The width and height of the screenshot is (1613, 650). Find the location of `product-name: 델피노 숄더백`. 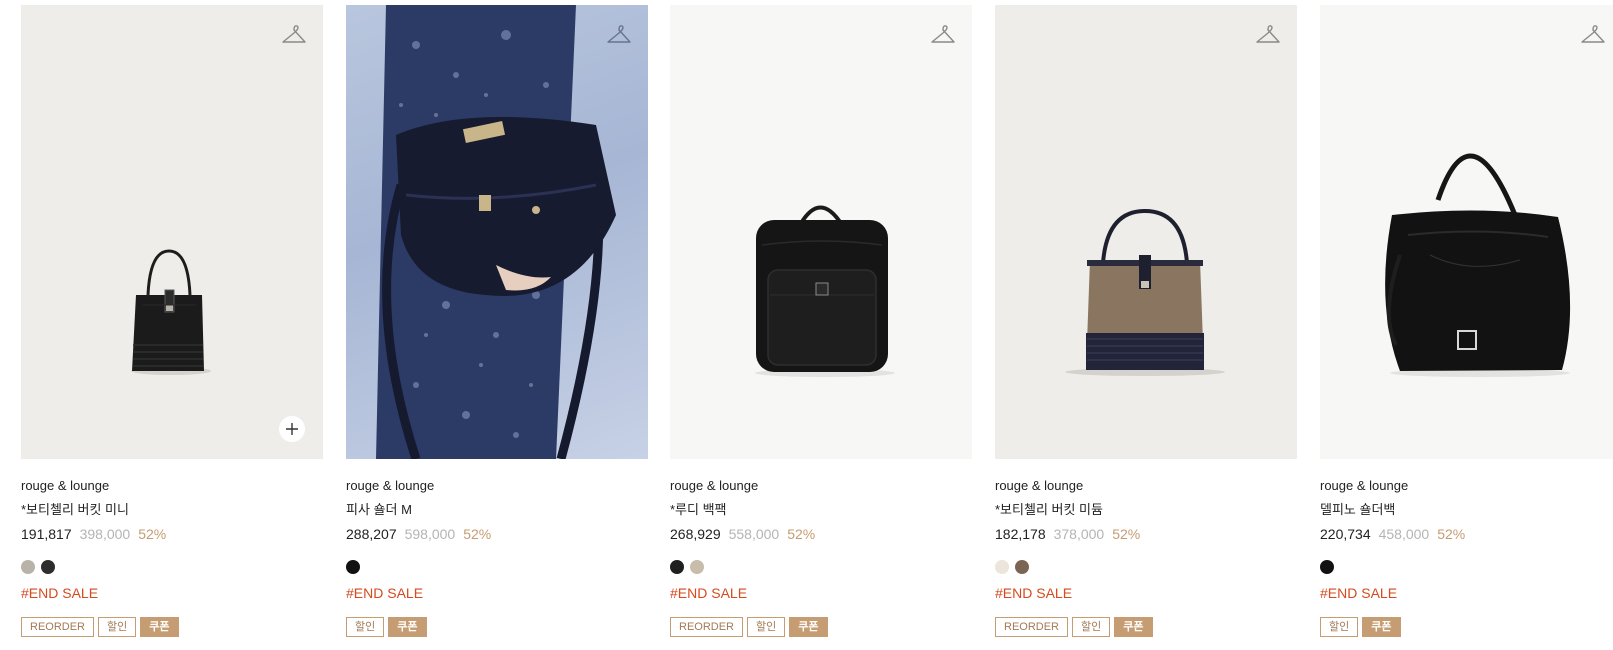

product-name: 델피노 숄더백 is located at coordinates (1466, 509).